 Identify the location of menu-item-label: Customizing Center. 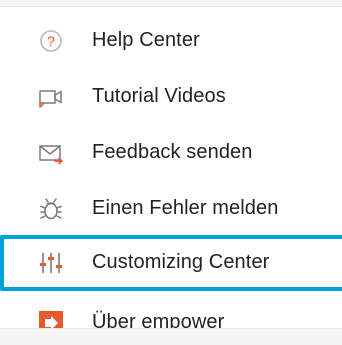
(181, 262).